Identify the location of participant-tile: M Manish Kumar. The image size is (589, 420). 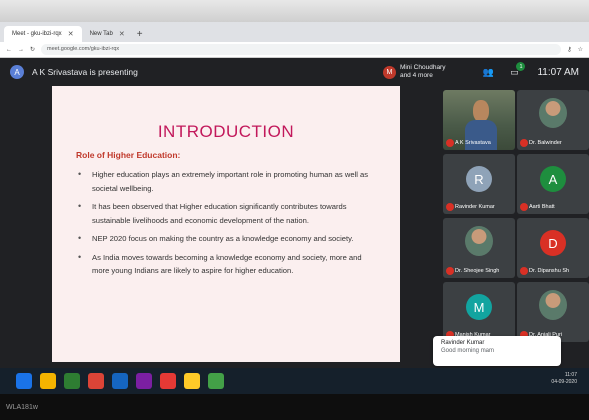
(479, 312).